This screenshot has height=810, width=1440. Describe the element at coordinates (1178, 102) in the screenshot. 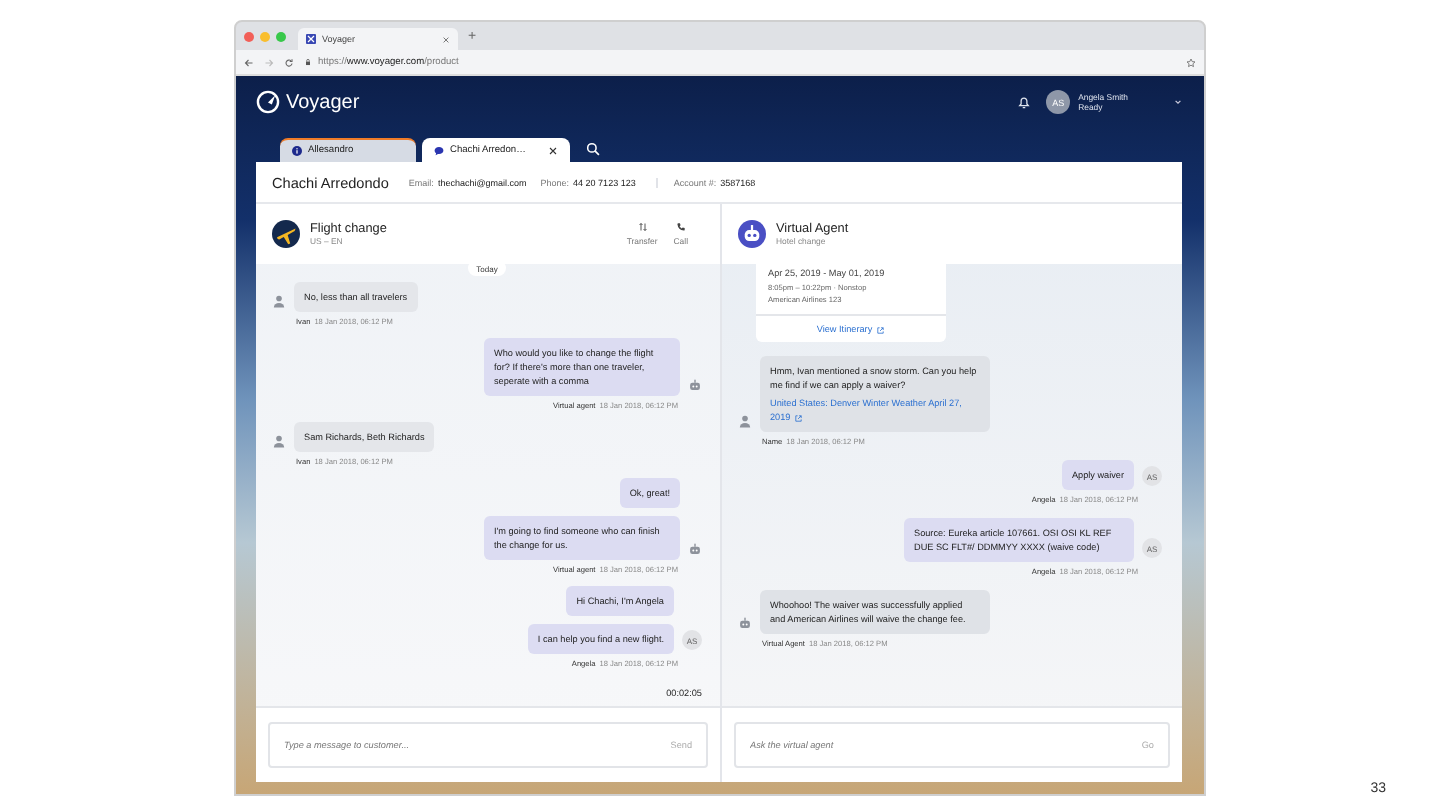

I see `caret-icon` at that location.